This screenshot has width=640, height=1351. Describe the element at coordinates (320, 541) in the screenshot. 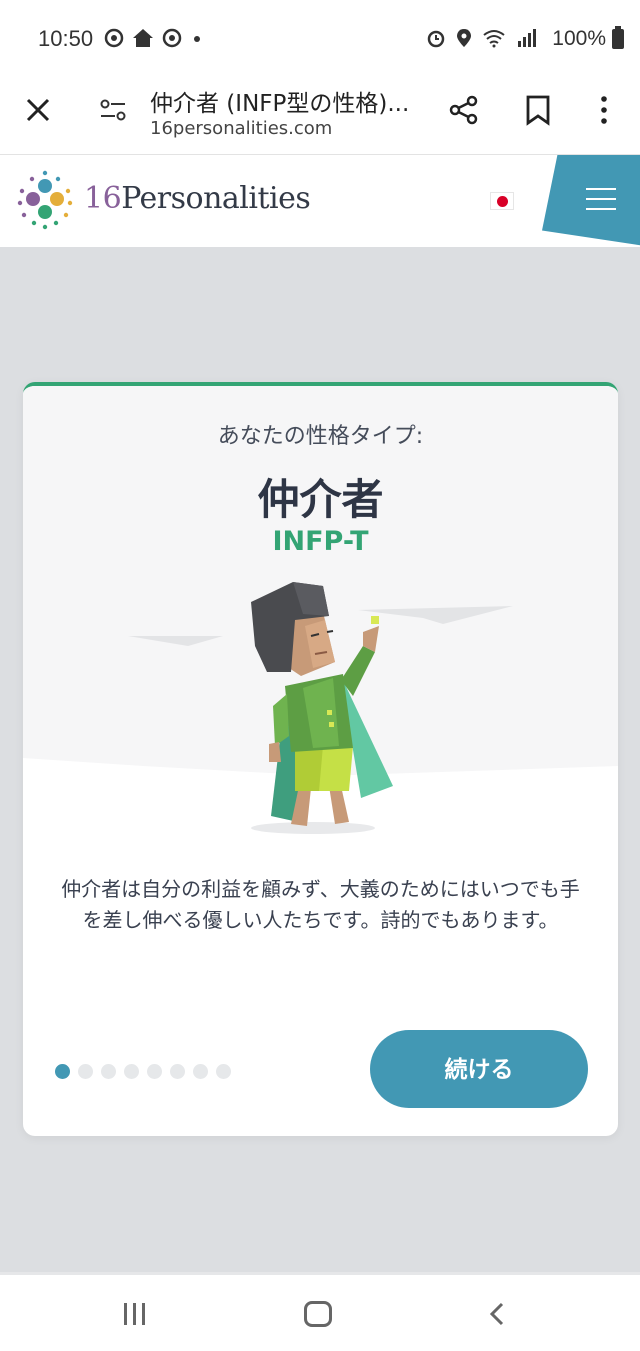

I see `personality-code: INFP-T` at that location.